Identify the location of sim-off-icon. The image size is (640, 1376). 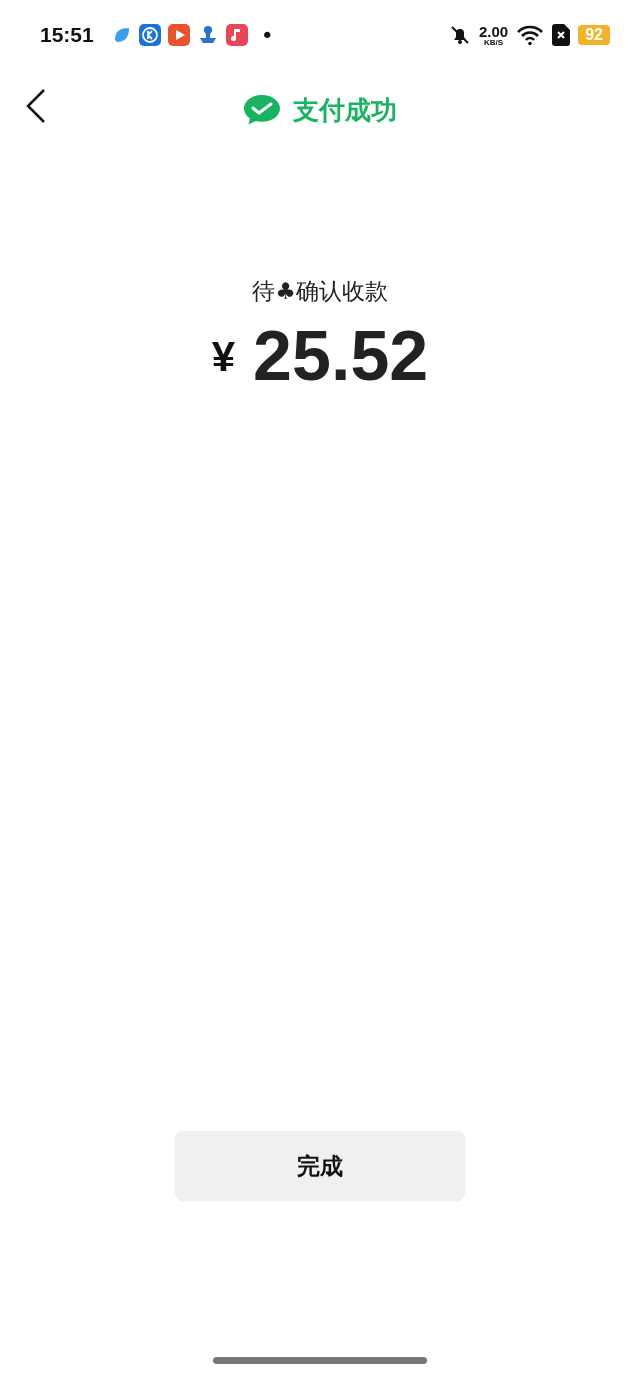
(561, 35).